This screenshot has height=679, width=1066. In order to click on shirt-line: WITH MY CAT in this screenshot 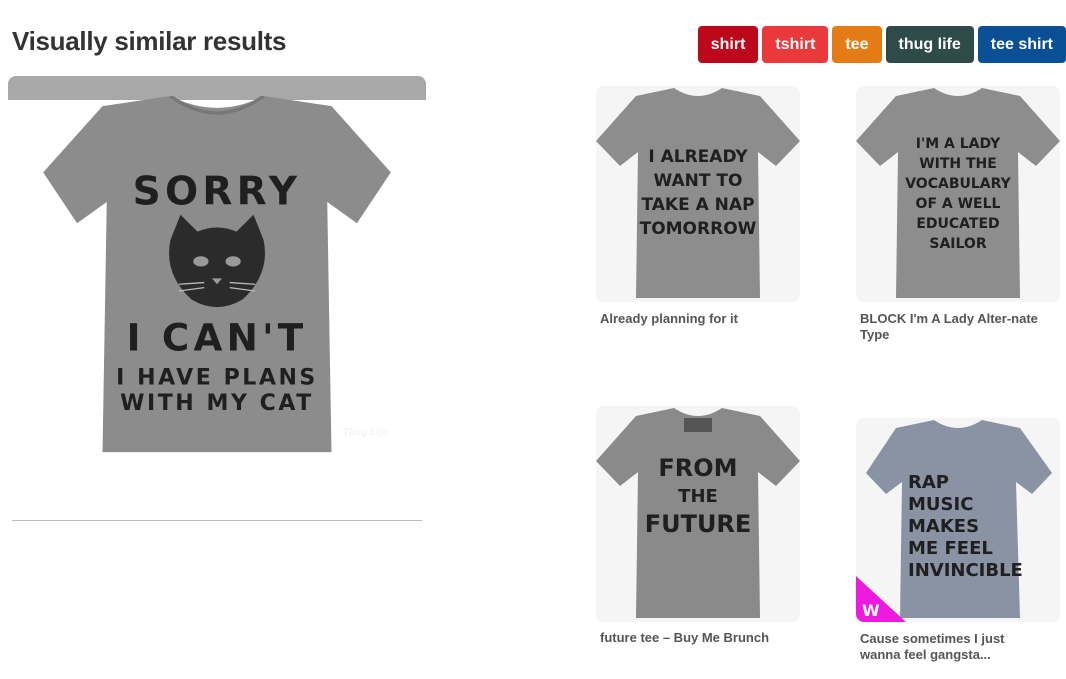, I will do `click(217, 403)`.